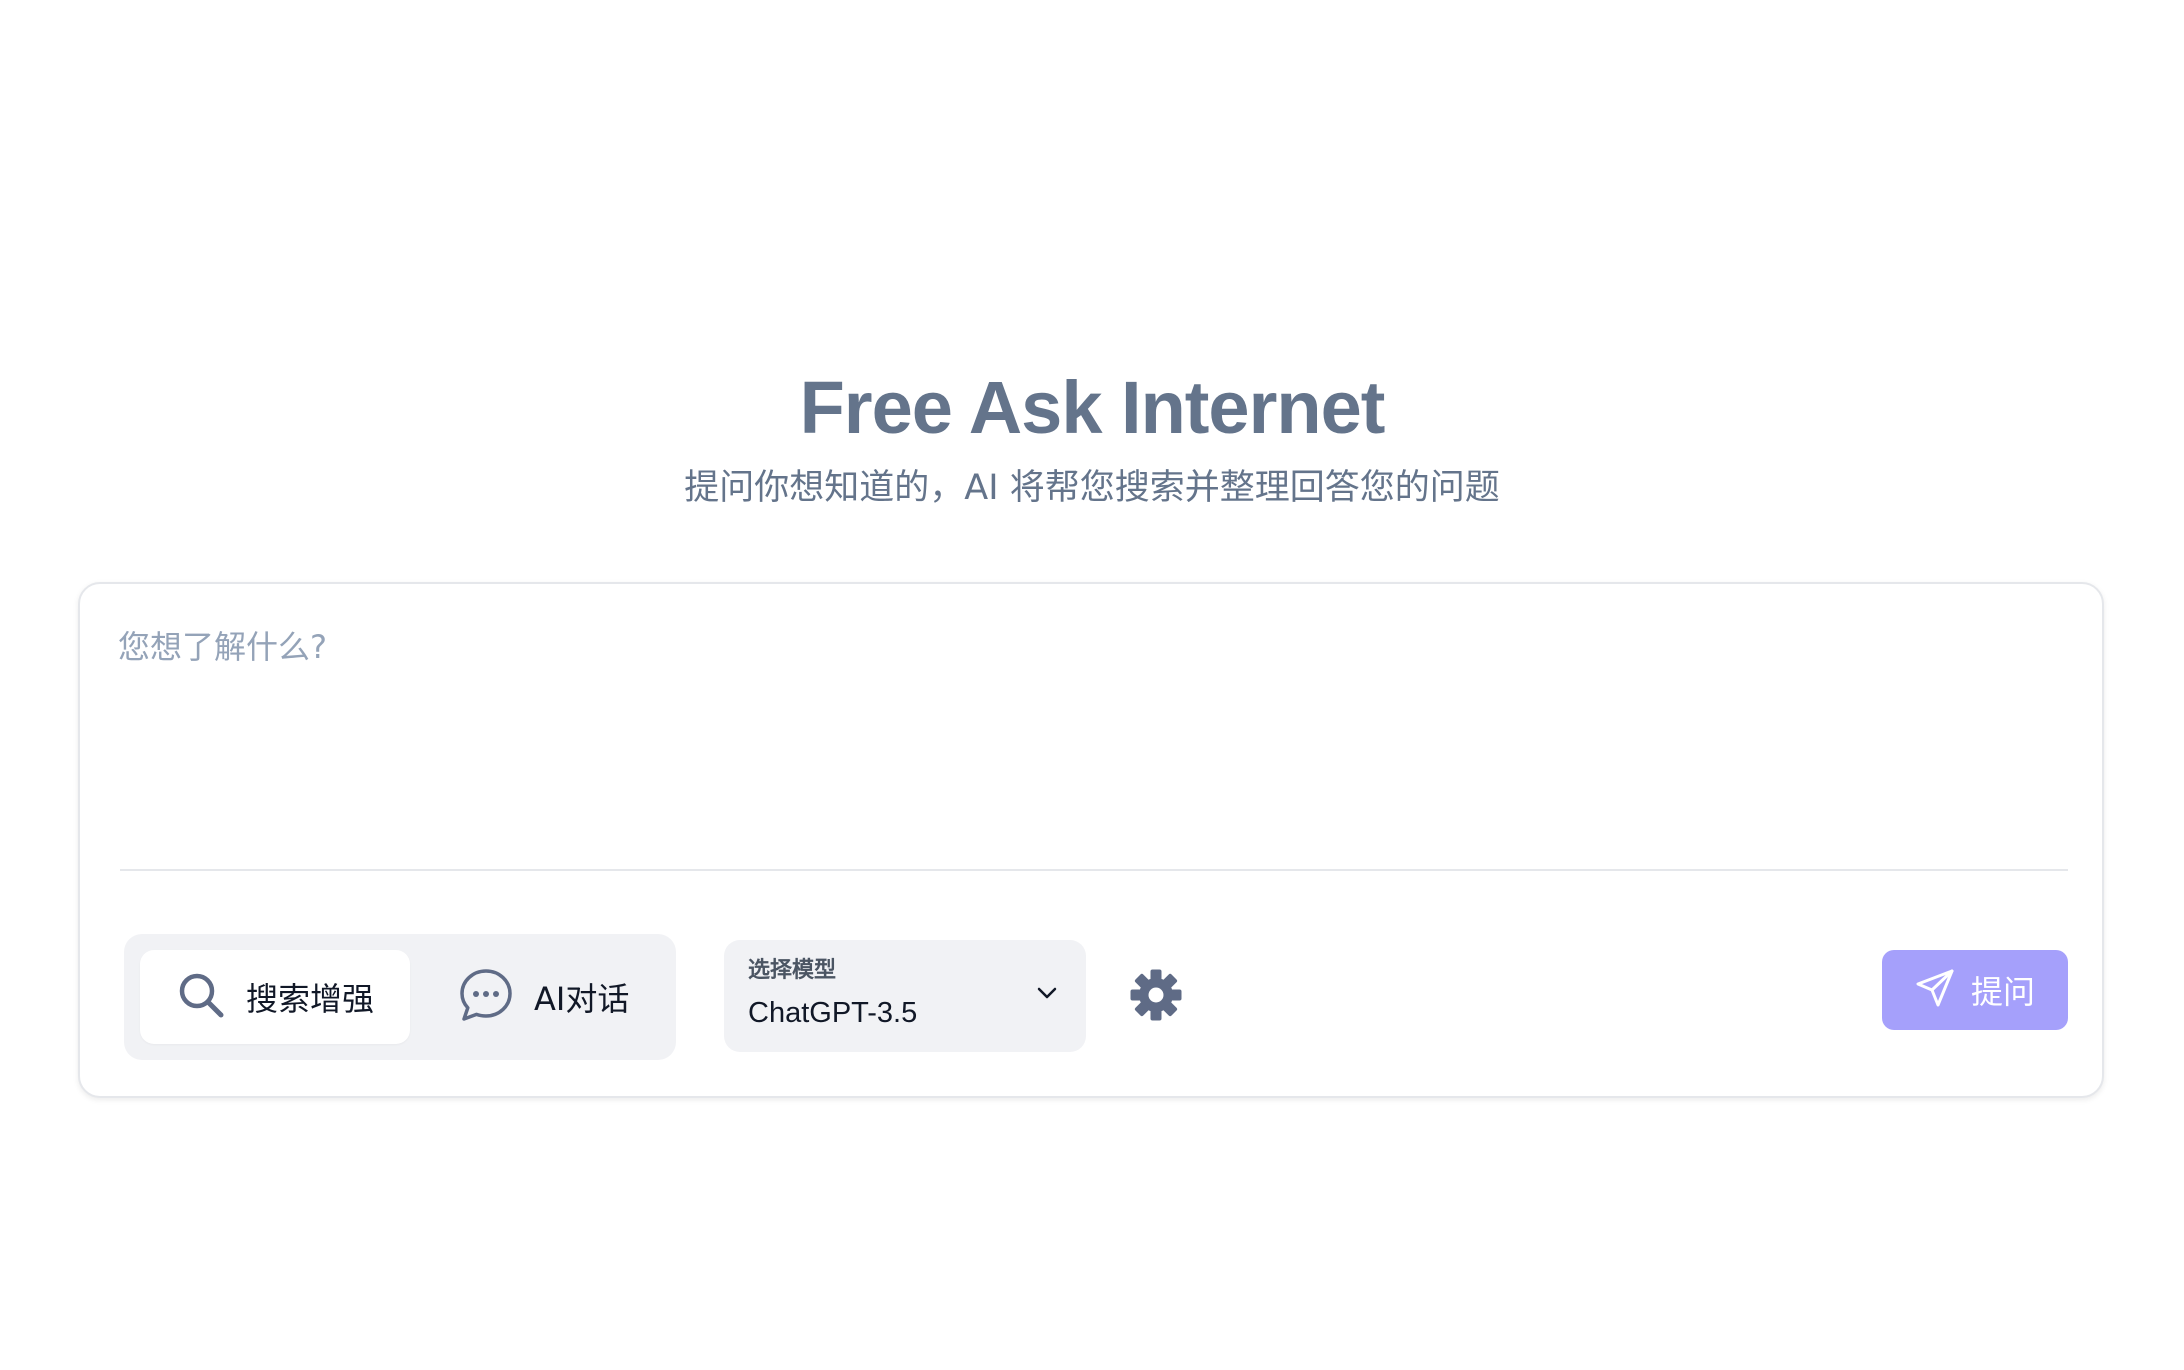  What do you see at coordinates (1047, 995) in the screenshot?
I see `chevron-down-icon` at bounding box center [1047, 995].